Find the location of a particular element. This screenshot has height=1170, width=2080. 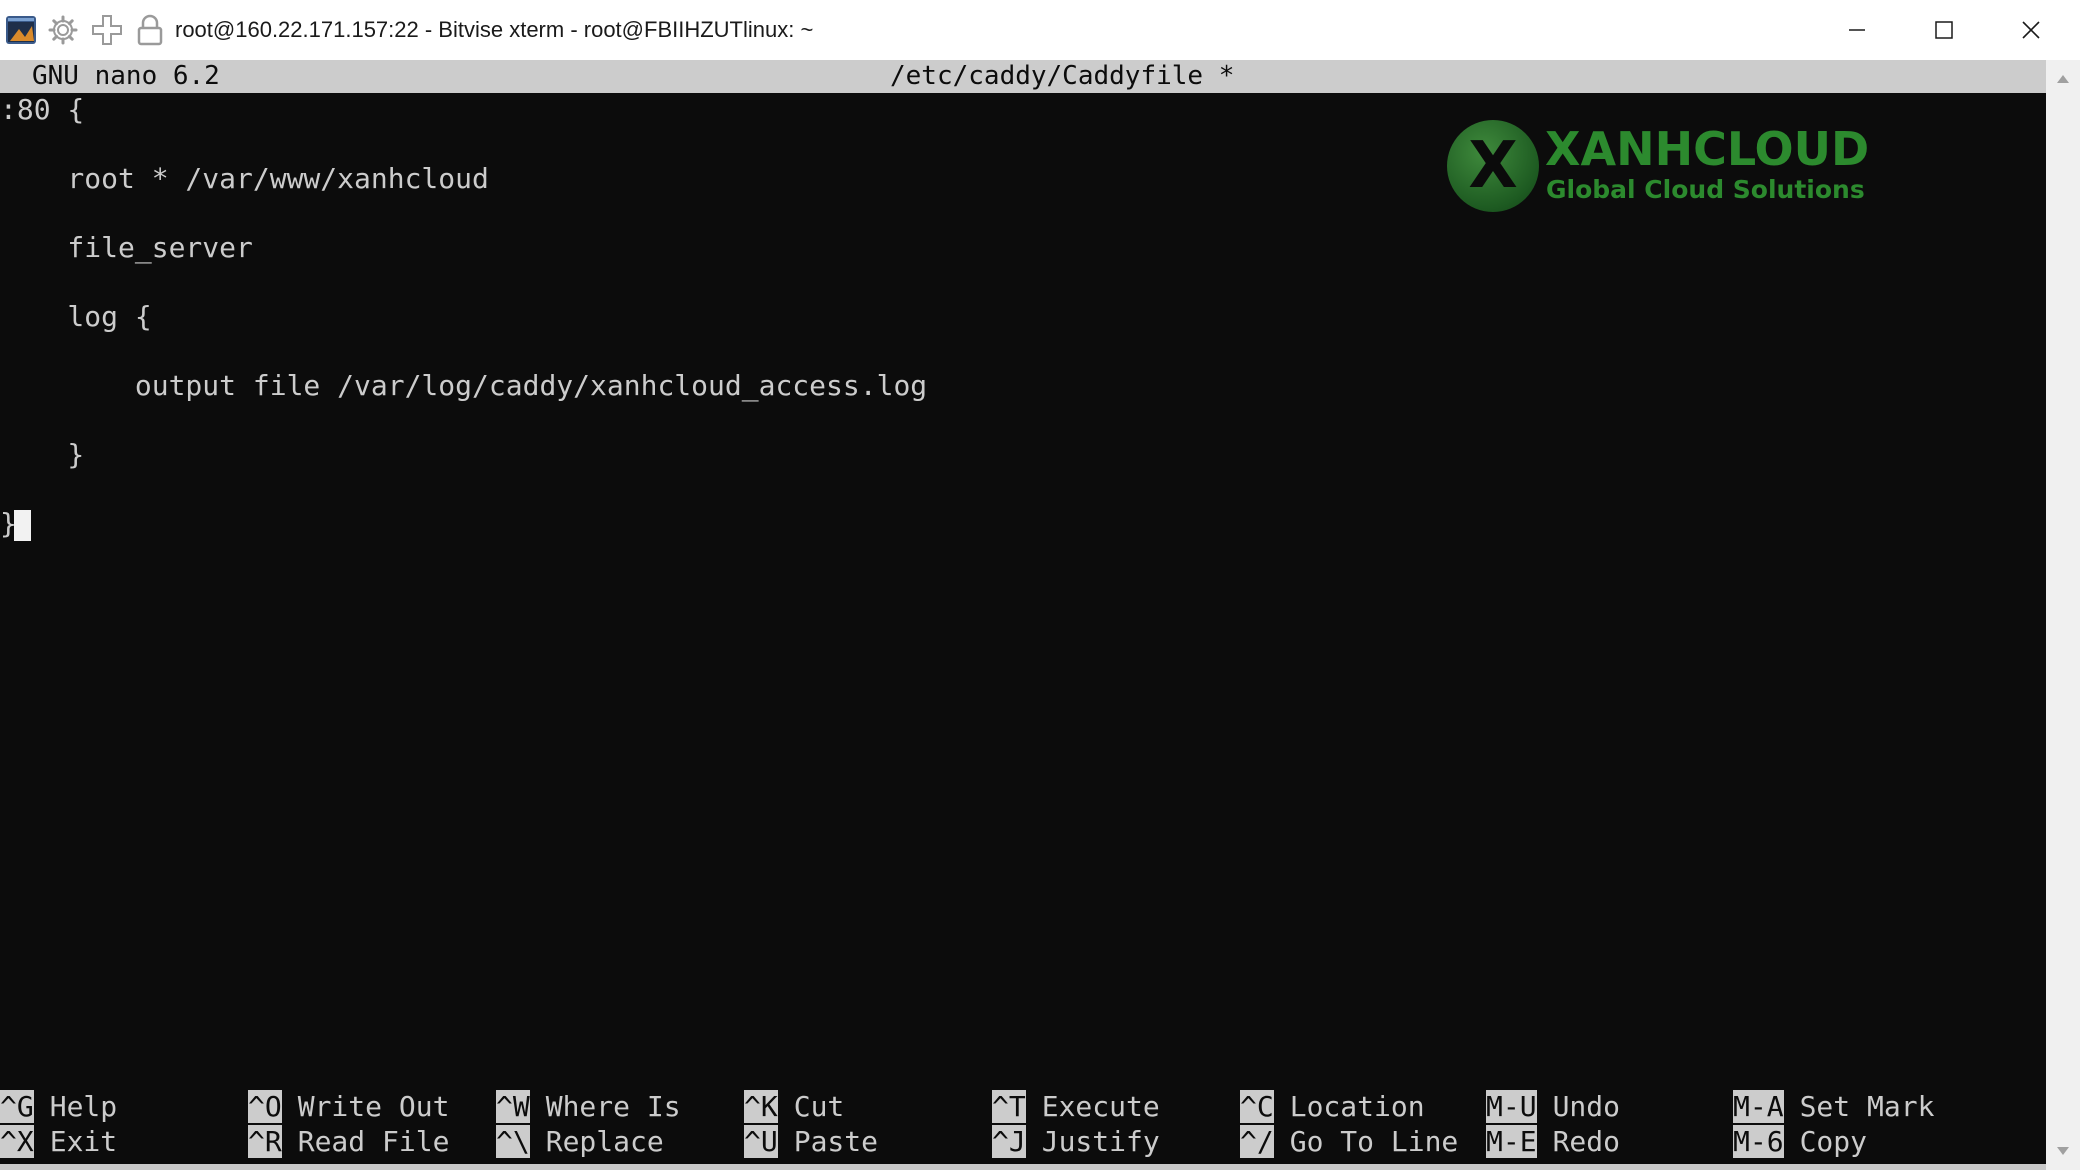

close-icon is located at coordinates (2031, 30).